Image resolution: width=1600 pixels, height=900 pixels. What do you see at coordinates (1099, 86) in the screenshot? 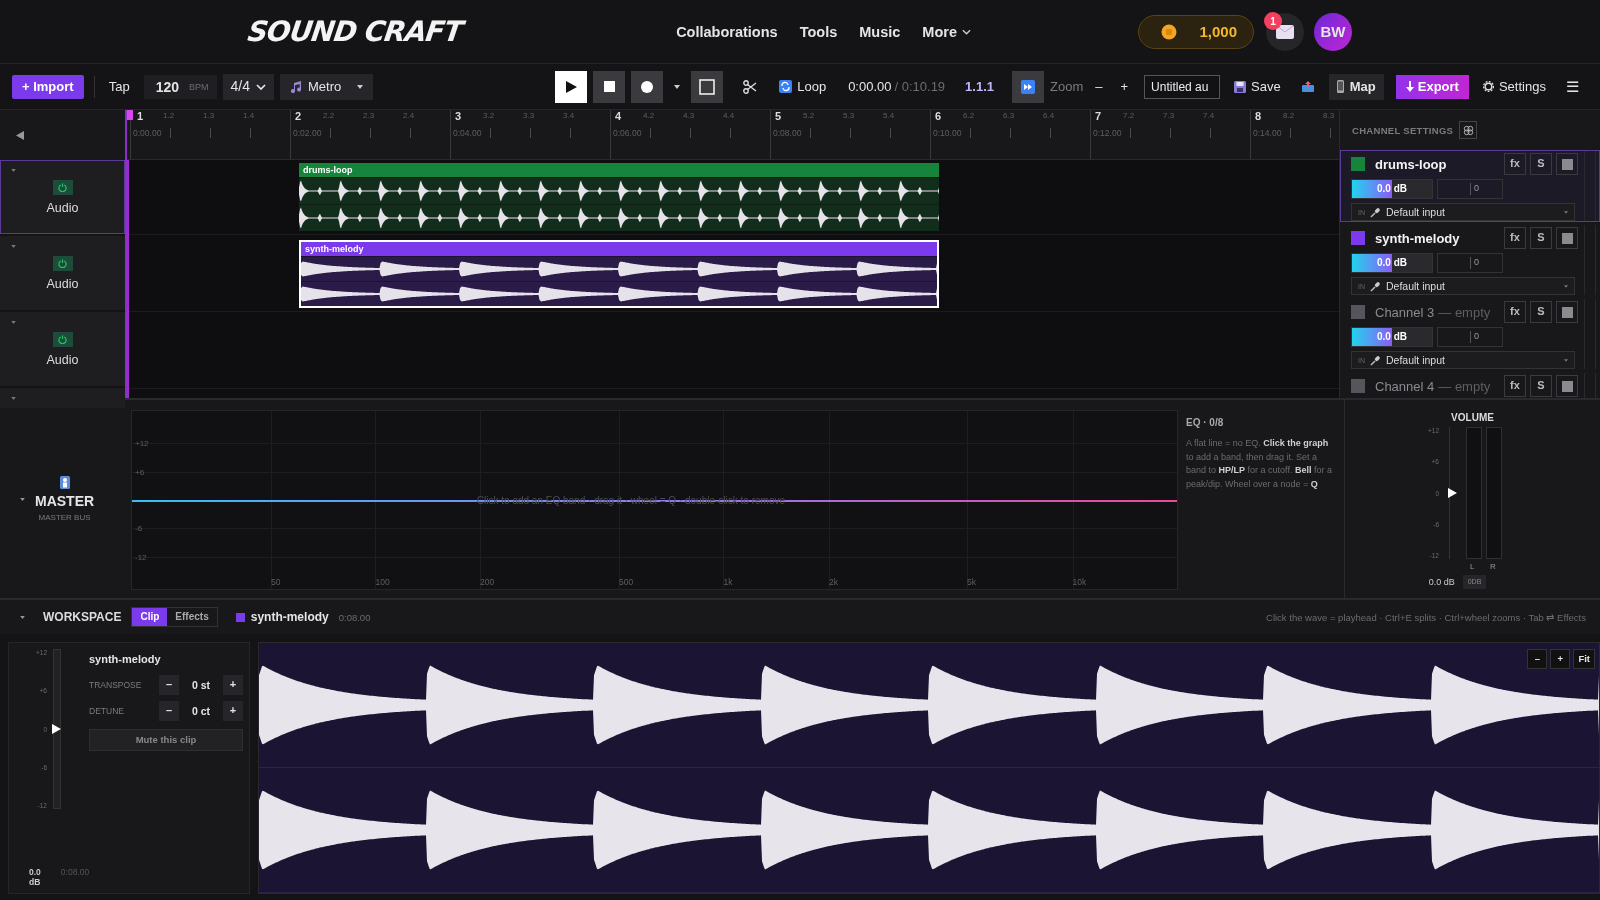
I see `zoom-out-button: –` at bounding box center [1099, 86].